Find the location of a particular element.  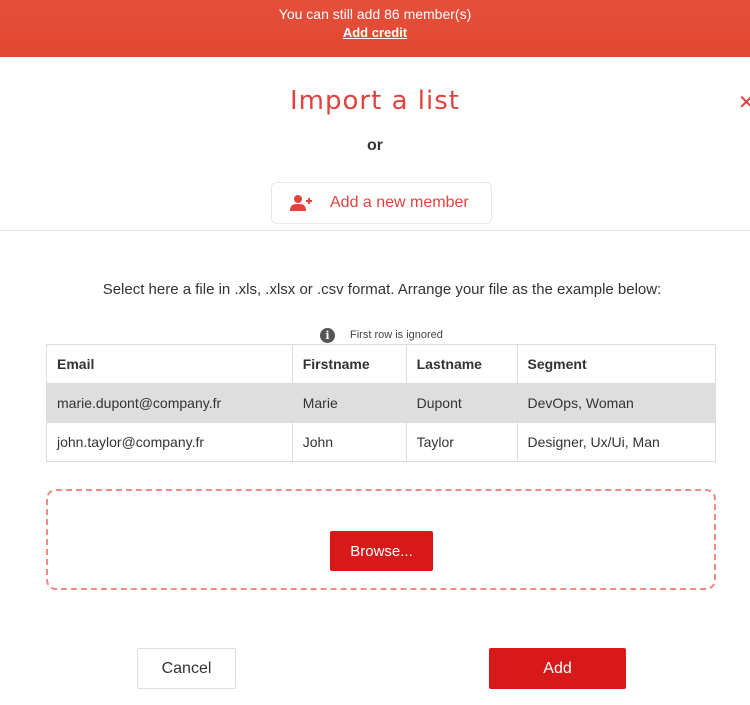

add-credit-link: Add credit is located at coordinates (375, 32).